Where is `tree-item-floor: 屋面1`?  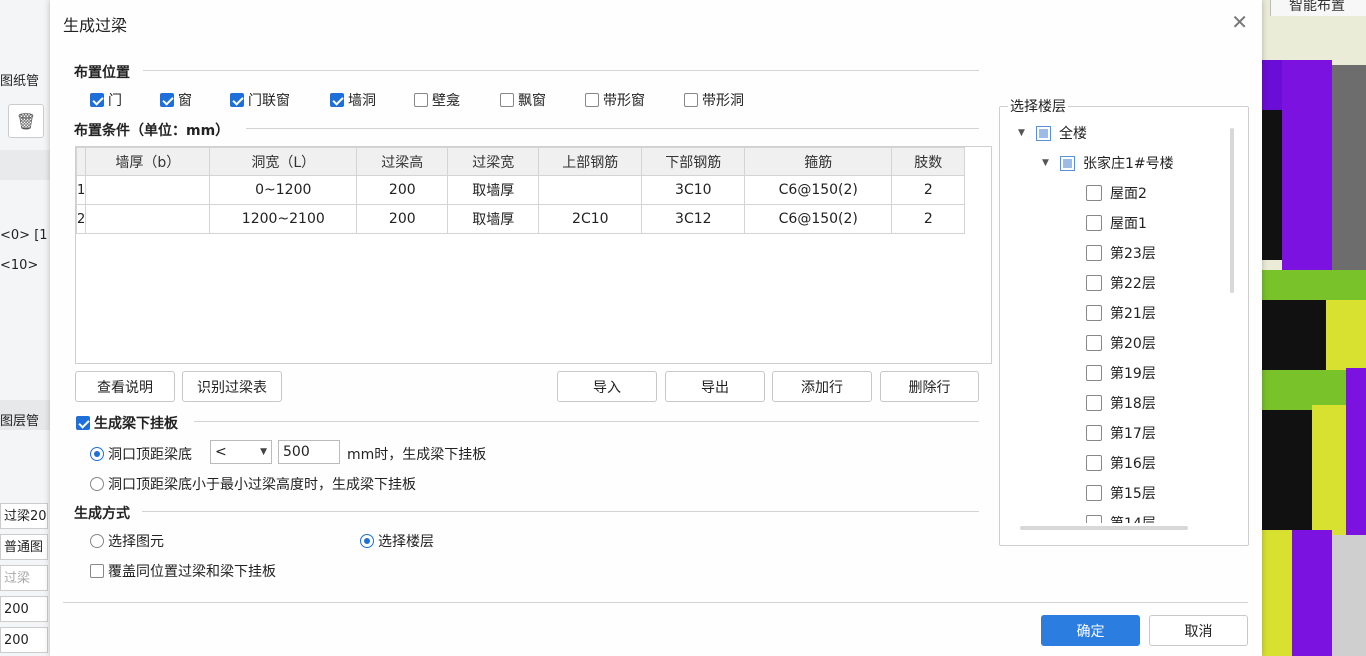 tree-item-floor: 屋面1 is located at coordinates (1116, 223).